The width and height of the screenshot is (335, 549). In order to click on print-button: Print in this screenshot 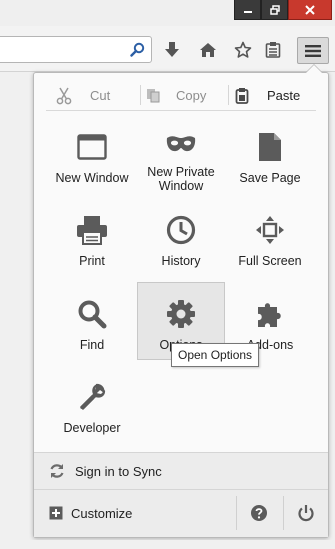, I will do `click(92, 237)`.